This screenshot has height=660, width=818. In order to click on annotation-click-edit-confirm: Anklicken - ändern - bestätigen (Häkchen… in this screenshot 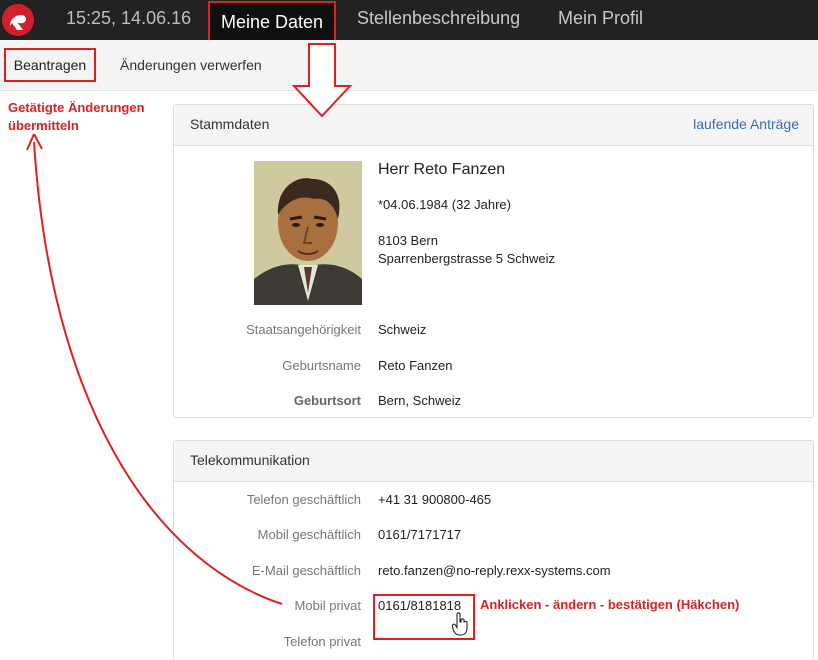, I will do `click(610, 604)`.